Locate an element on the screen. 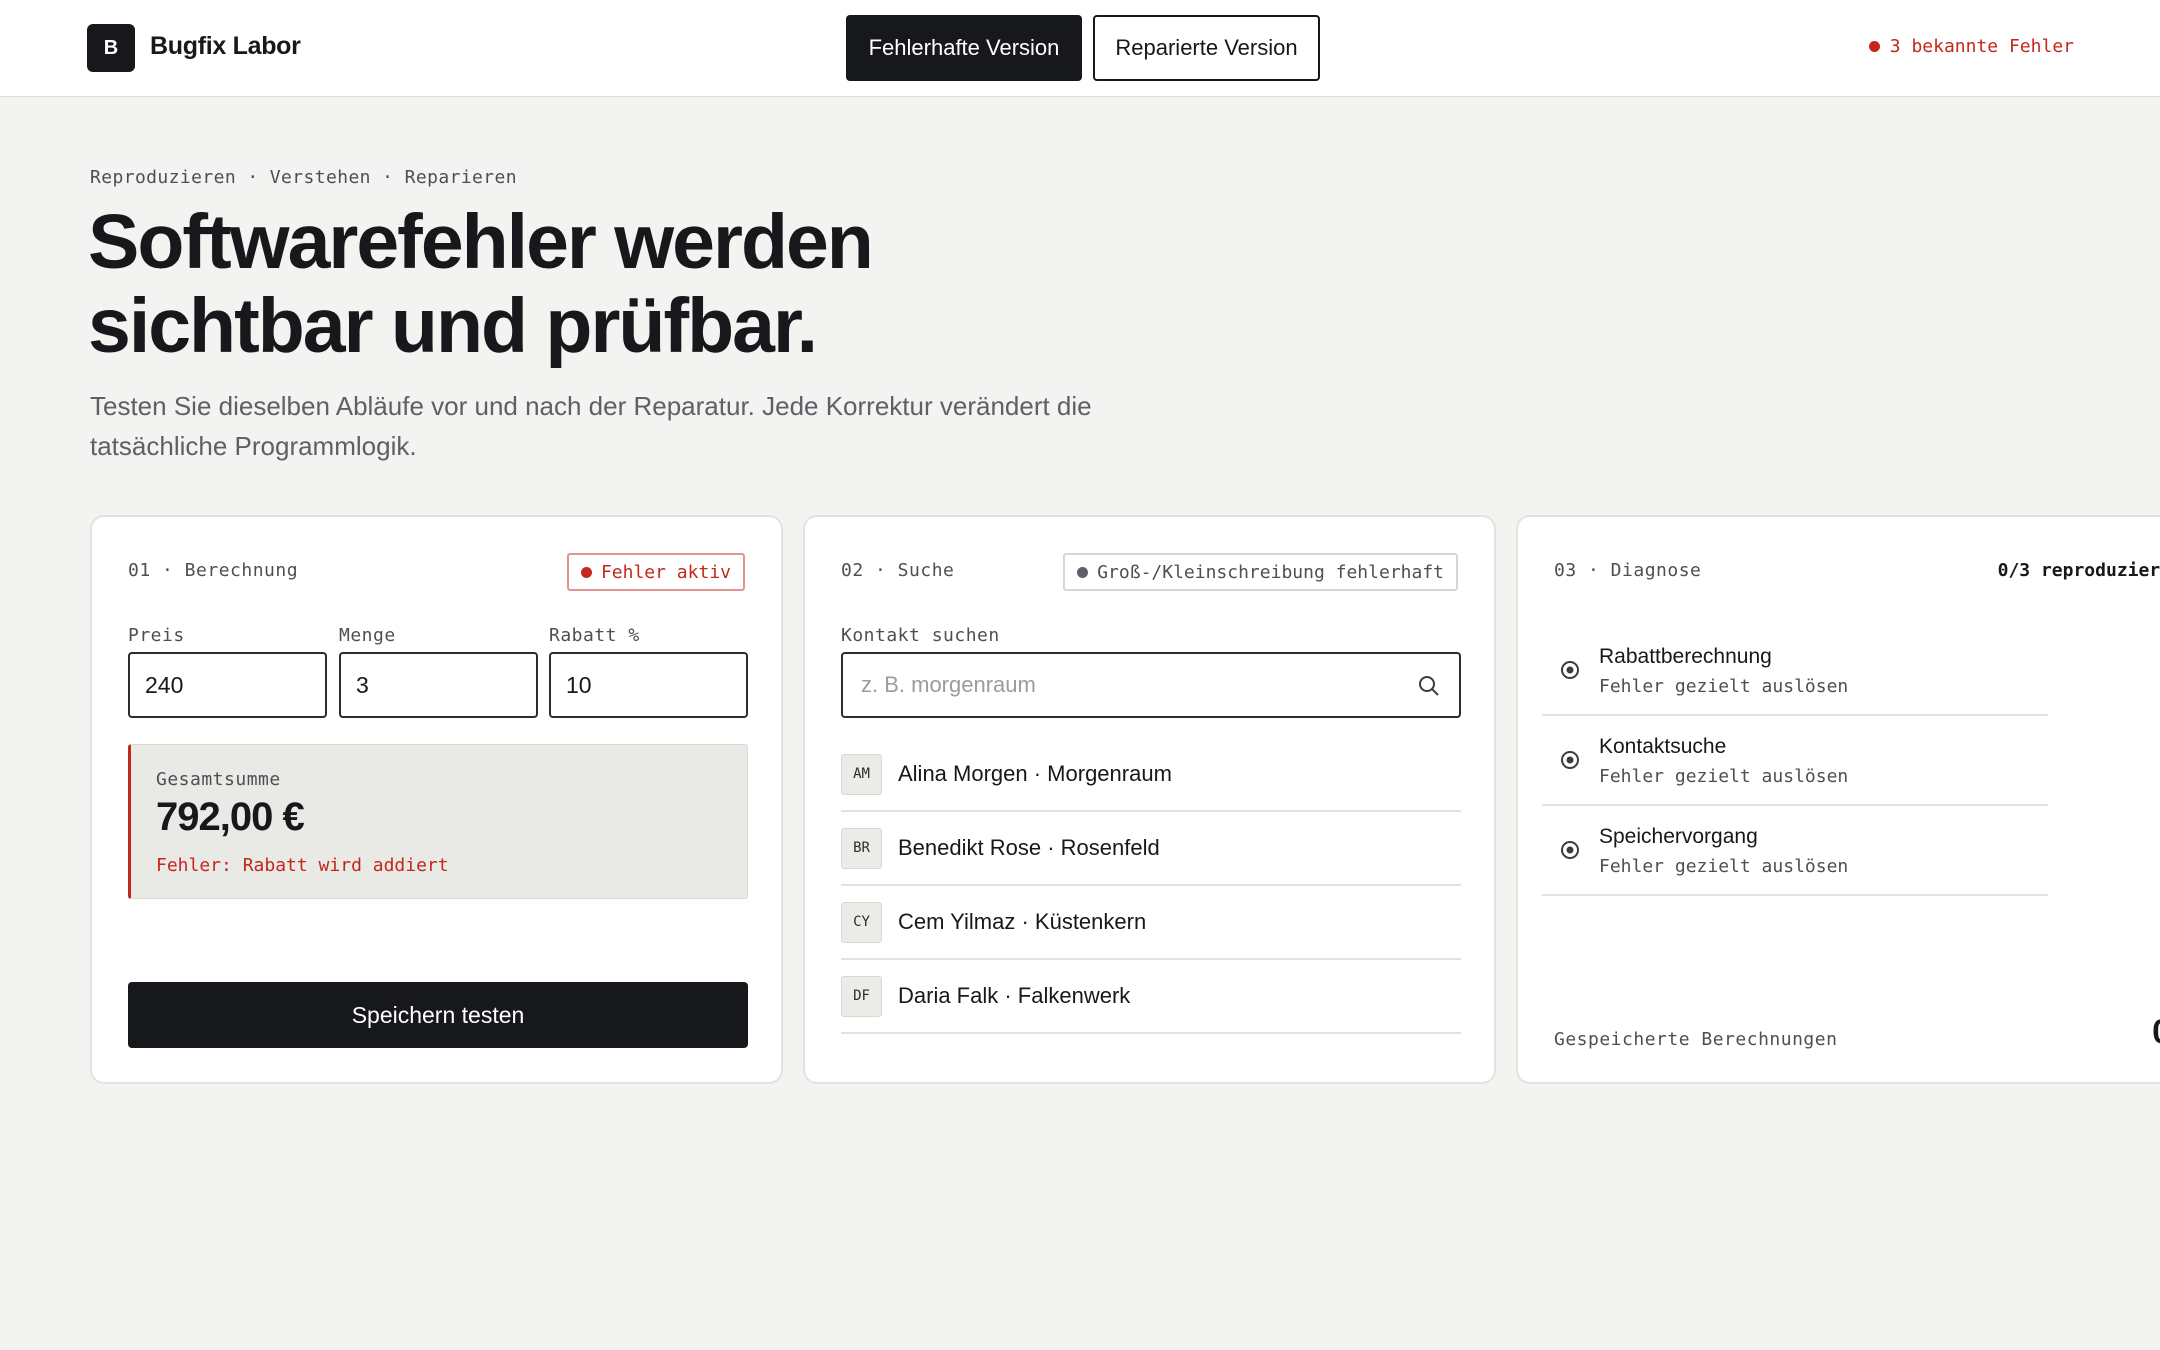  app-name: Bugfix Labor is located at coordinates (225, 46).